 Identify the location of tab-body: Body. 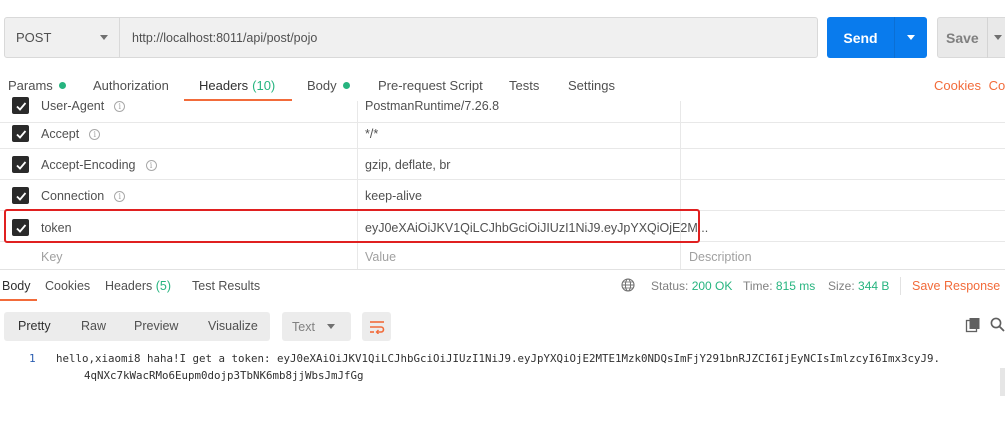
(328, 85).